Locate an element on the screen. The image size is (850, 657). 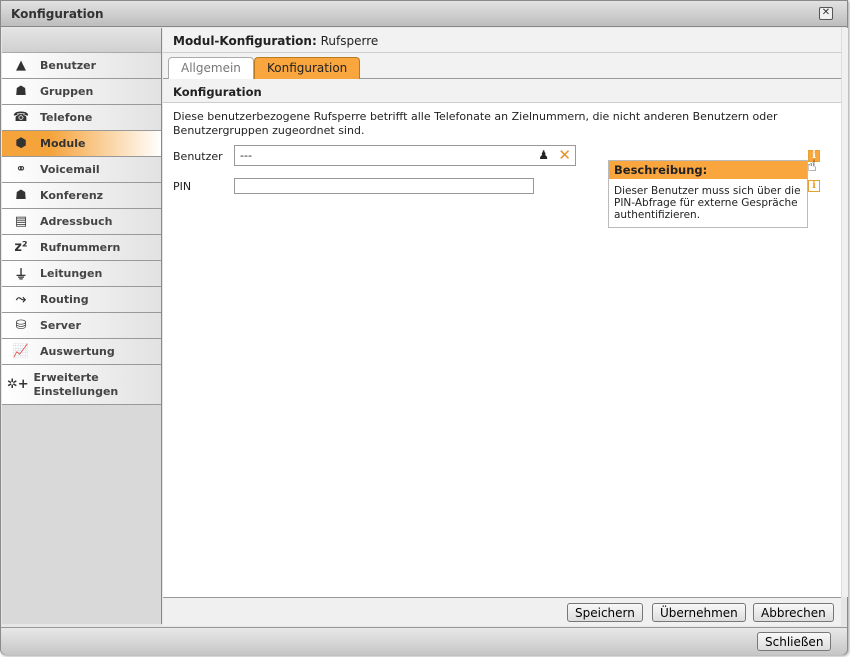
sidebar-header is located at coordinates (81, 40).